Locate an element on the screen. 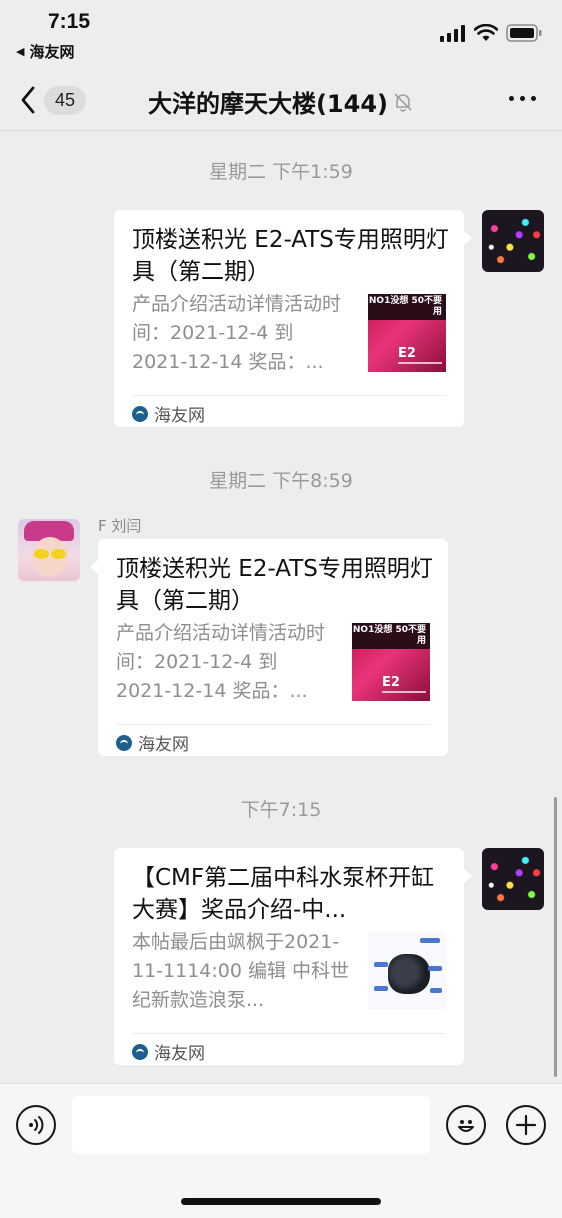  chat-title-wrap: 大洋的摩天大楼(144) is located at coordinates (281, 101).